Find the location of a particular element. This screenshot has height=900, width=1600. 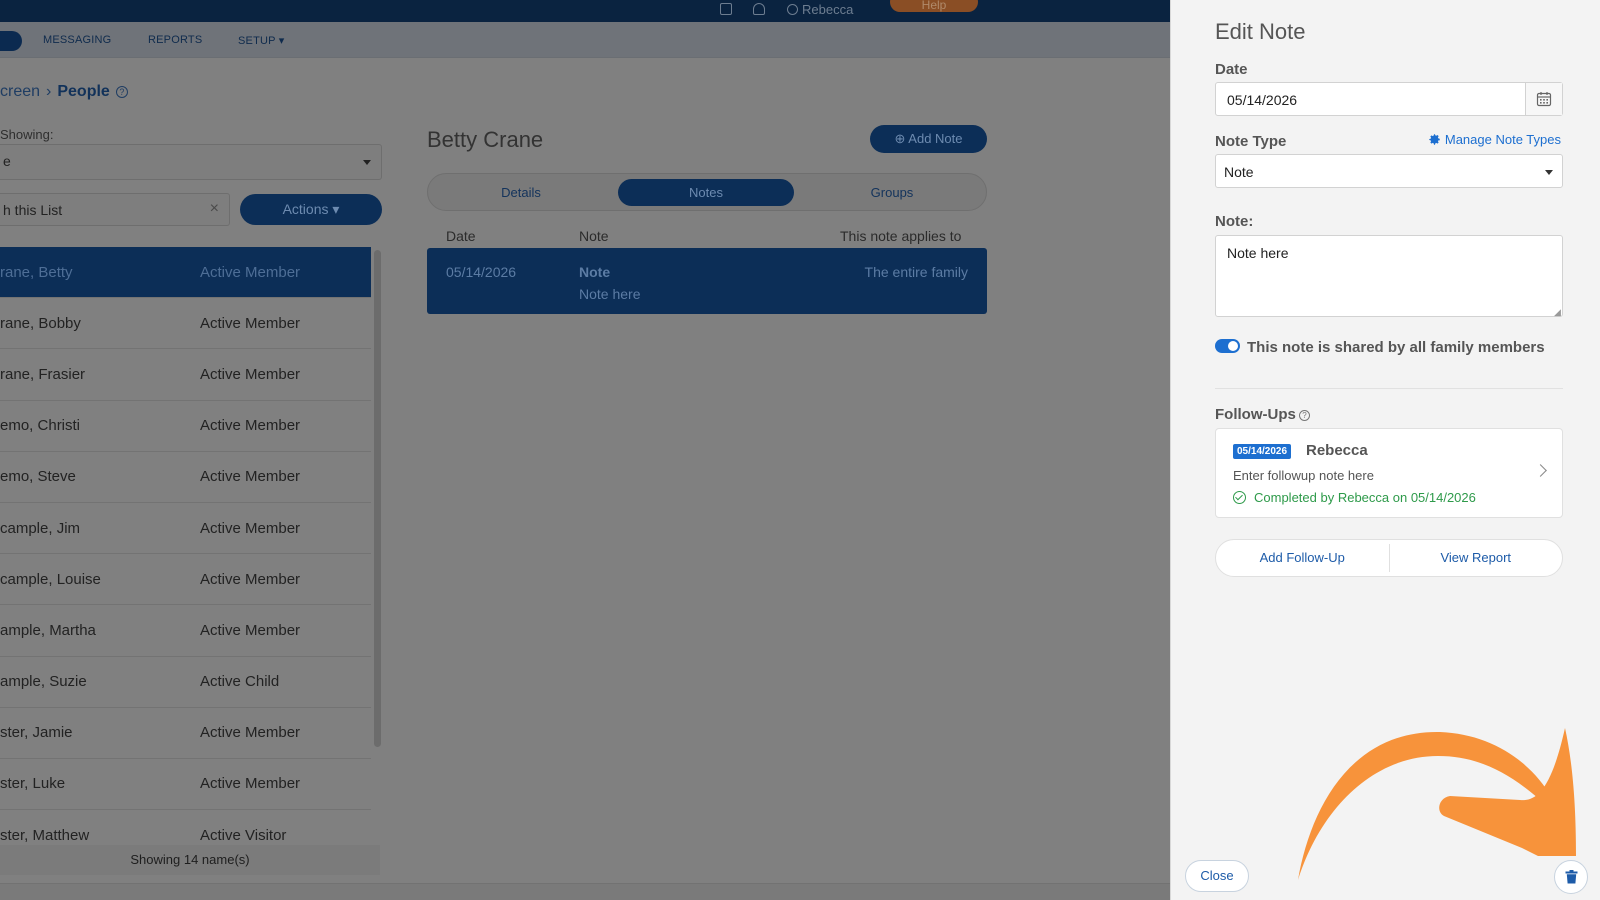

search-list-value: h this List is located at coordinates (33, 210).